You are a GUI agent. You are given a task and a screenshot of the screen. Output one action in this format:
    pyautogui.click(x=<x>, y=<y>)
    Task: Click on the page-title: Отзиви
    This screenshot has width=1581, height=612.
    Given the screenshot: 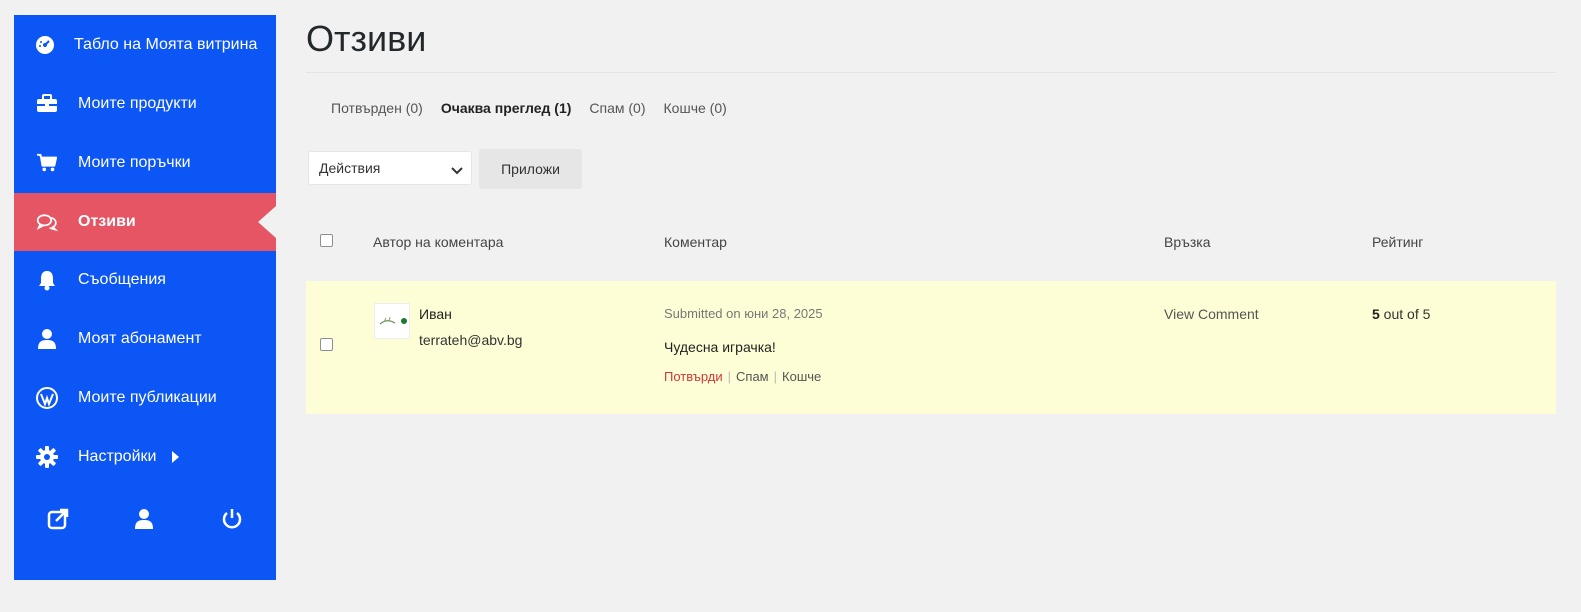 What is the action you would take?
    pyautogui.click(x=366, y=38)
    